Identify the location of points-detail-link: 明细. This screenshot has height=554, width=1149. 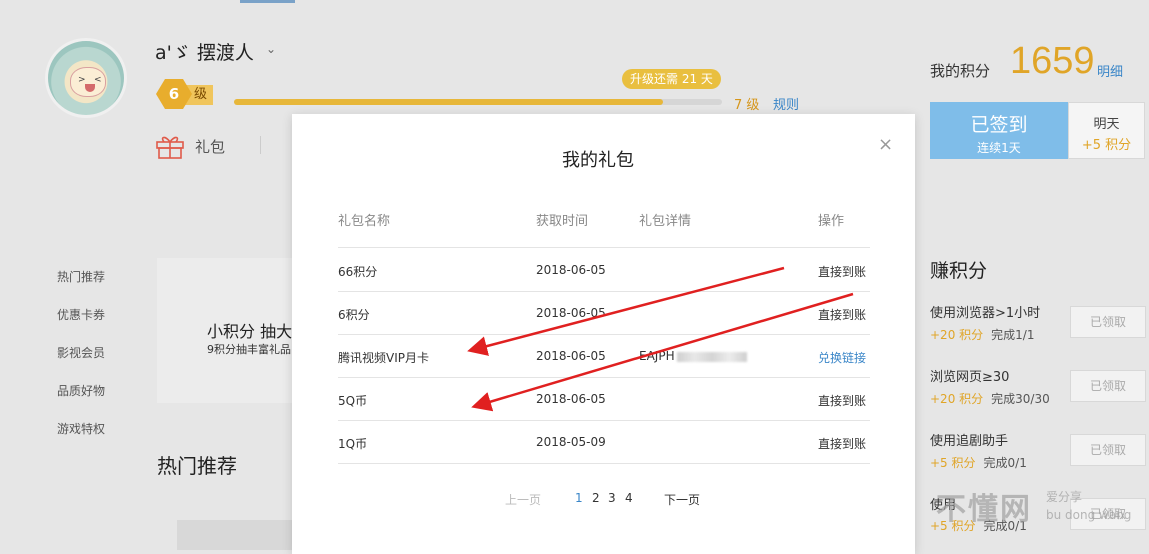
(1110, 70).